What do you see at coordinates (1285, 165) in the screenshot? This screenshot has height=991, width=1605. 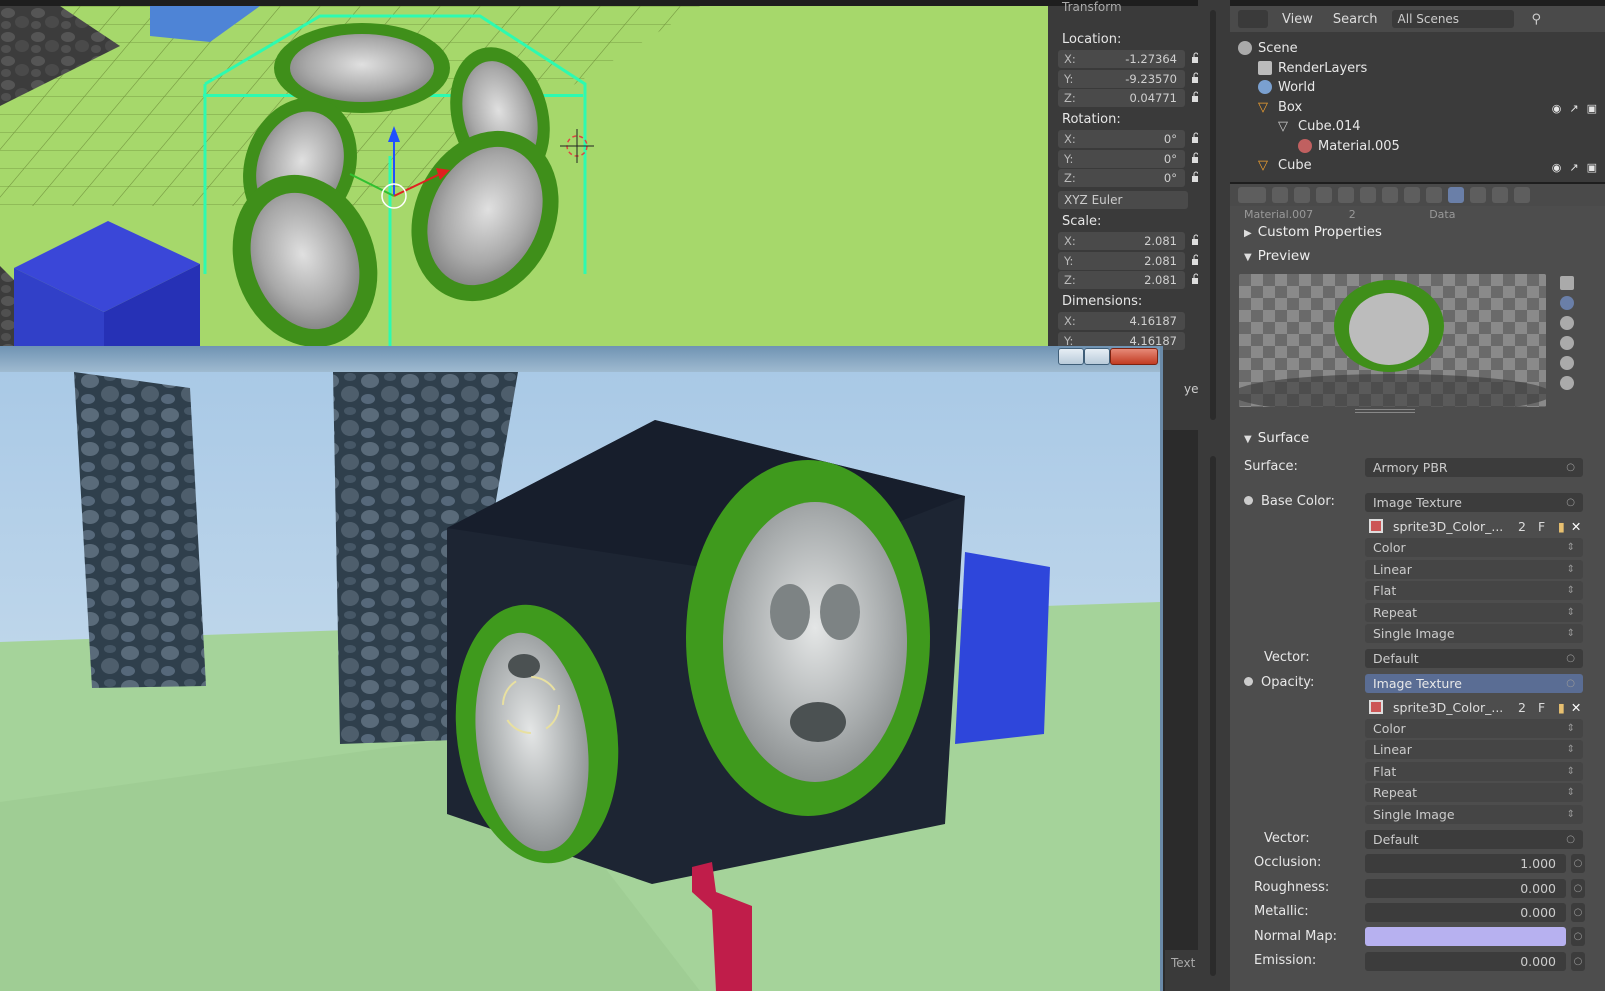 I see `outliner-row-cube: ▽ Cube` at bounding box center [1285, 165].